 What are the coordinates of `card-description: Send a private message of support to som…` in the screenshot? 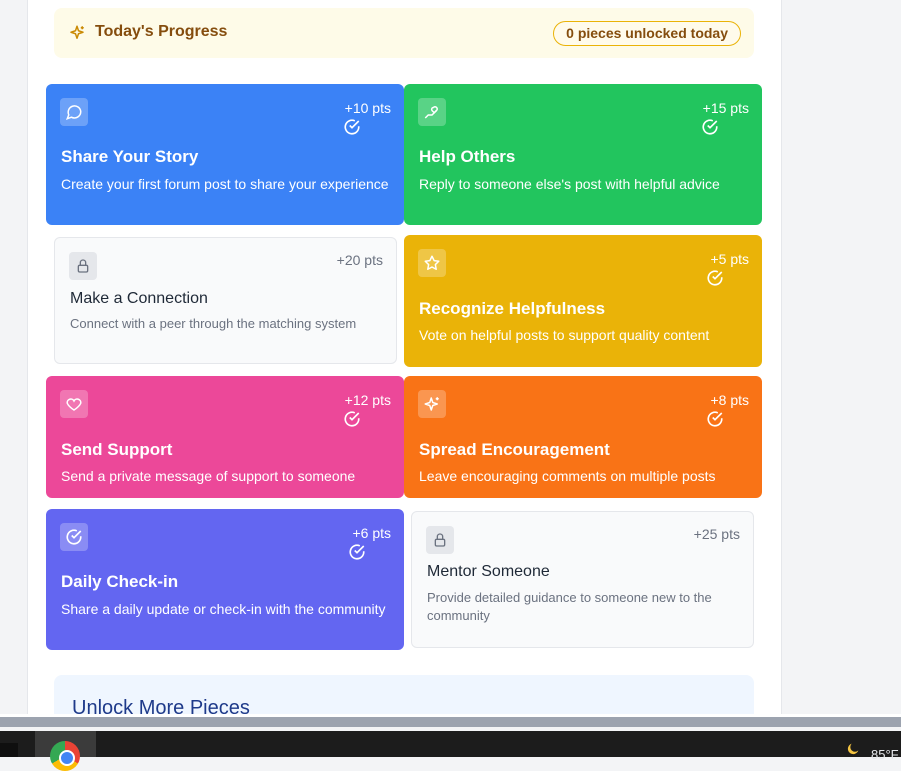 It's located at (208, 476).